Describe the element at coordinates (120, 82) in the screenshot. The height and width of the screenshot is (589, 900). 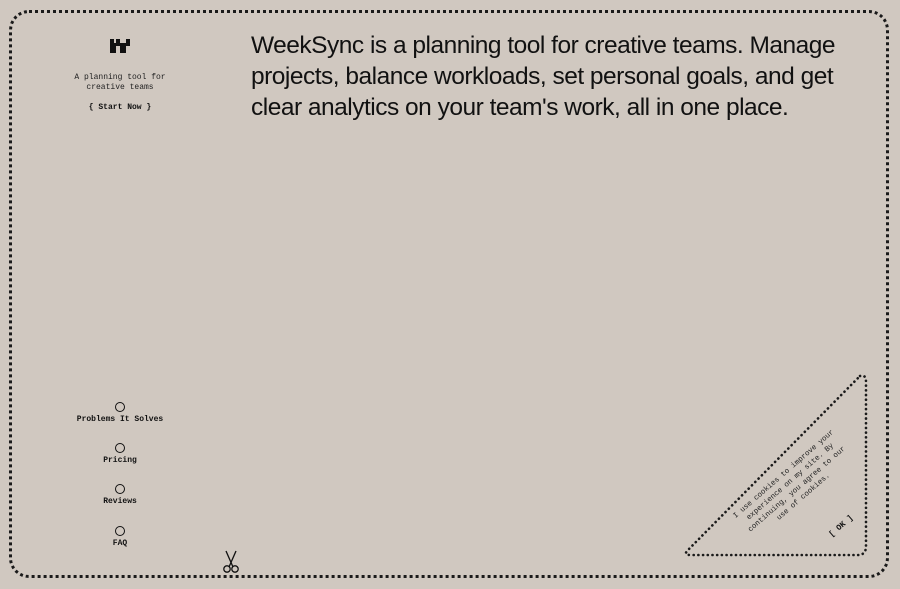
I see `brand-tagline: A planning tool for creative teams` at that location.